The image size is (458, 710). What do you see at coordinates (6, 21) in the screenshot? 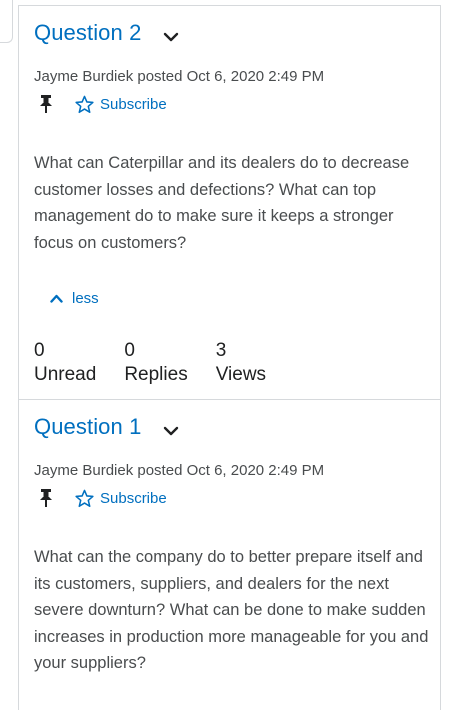
I see `left-panel-edge` at bounding box center [6, 21].